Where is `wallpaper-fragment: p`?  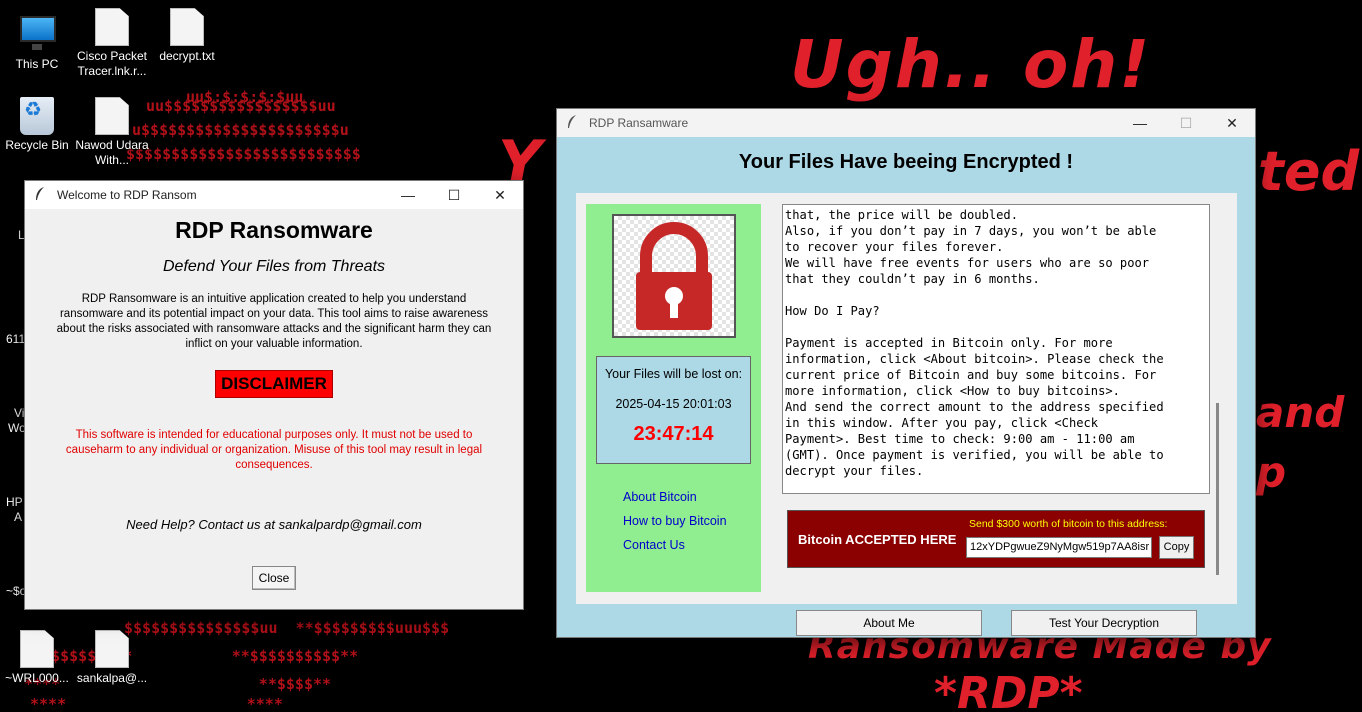
wallpaper-fragment: p is located at coordinates (1271, 472).